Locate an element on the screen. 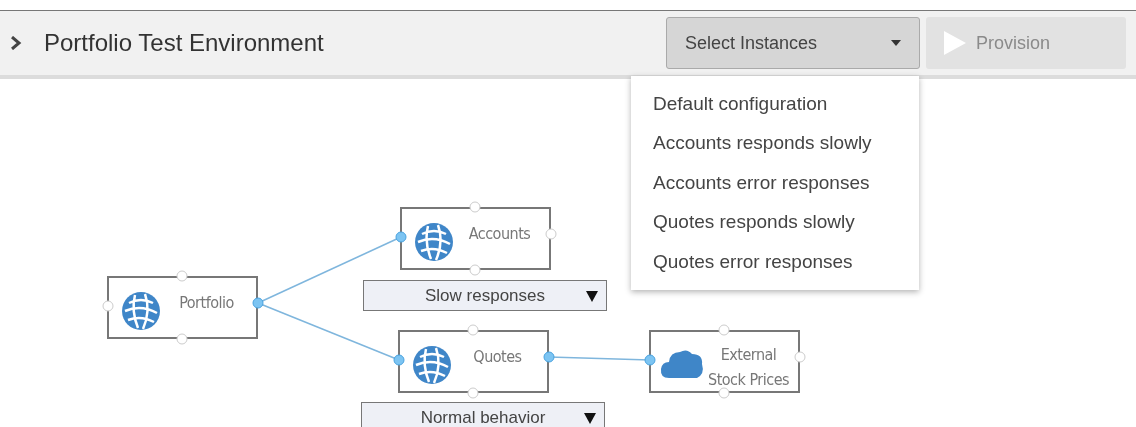 The height and width of the screenshot is (427, 1136). menu-item: Quotes responds slowly is located at coordinates (775, 222).